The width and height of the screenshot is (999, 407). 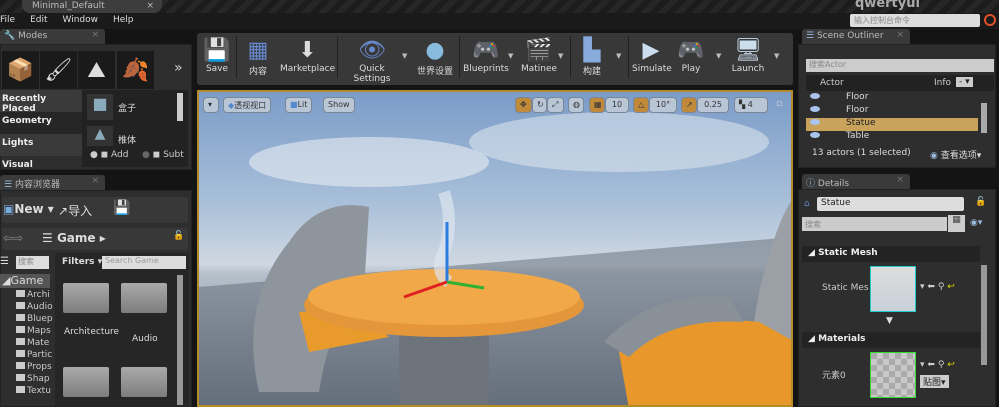 What do you see at coordinates (976, 223) in the screenshot?
I see `eye-icon: ◉▾` at bounding box center [976, 223].